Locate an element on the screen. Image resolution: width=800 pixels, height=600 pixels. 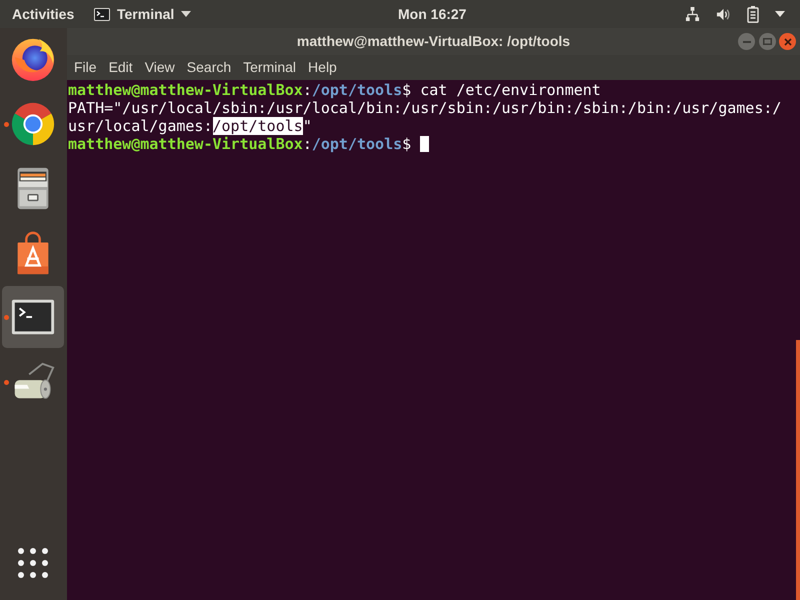
volume-icon is located at coordinates (723, 14).